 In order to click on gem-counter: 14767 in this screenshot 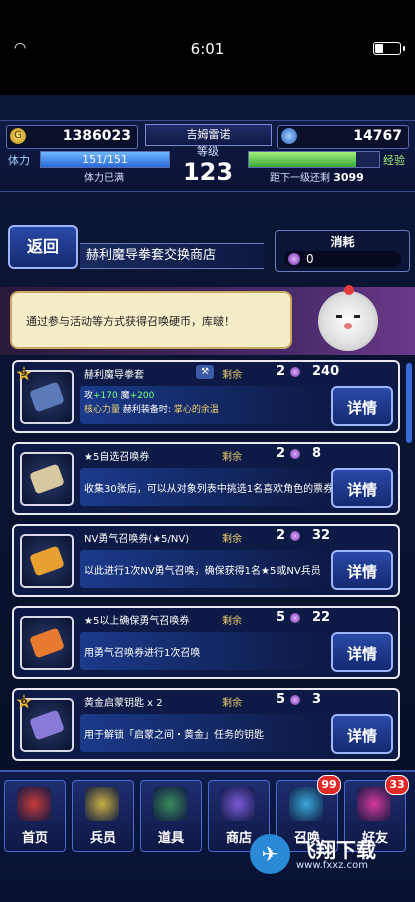, I will do `click(343, 137)`.